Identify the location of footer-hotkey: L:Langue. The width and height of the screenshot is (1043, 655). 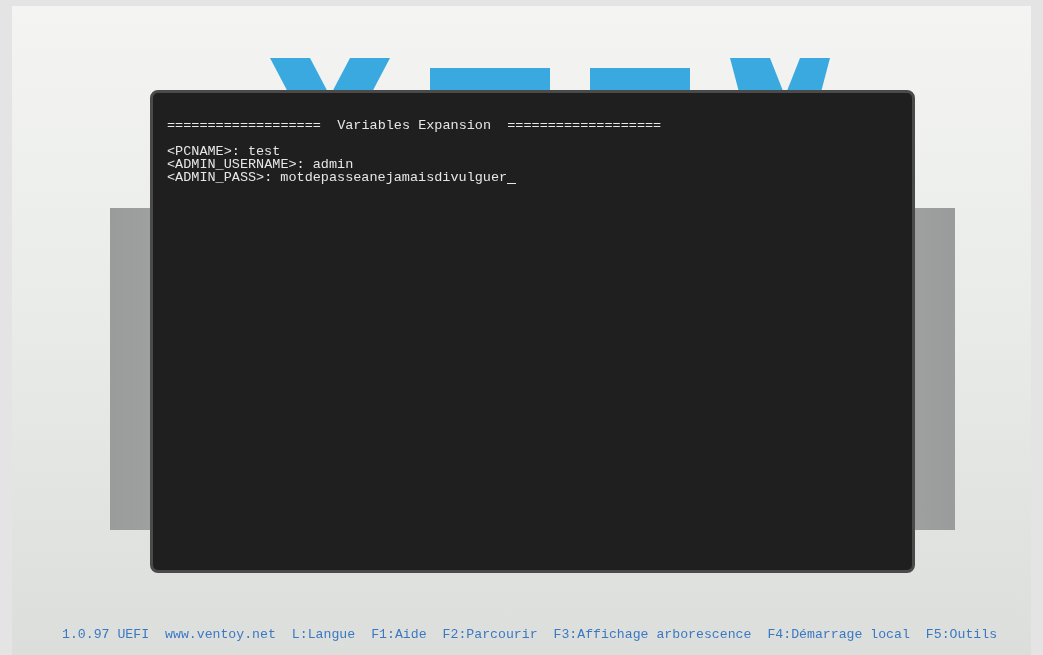
(323, 635).